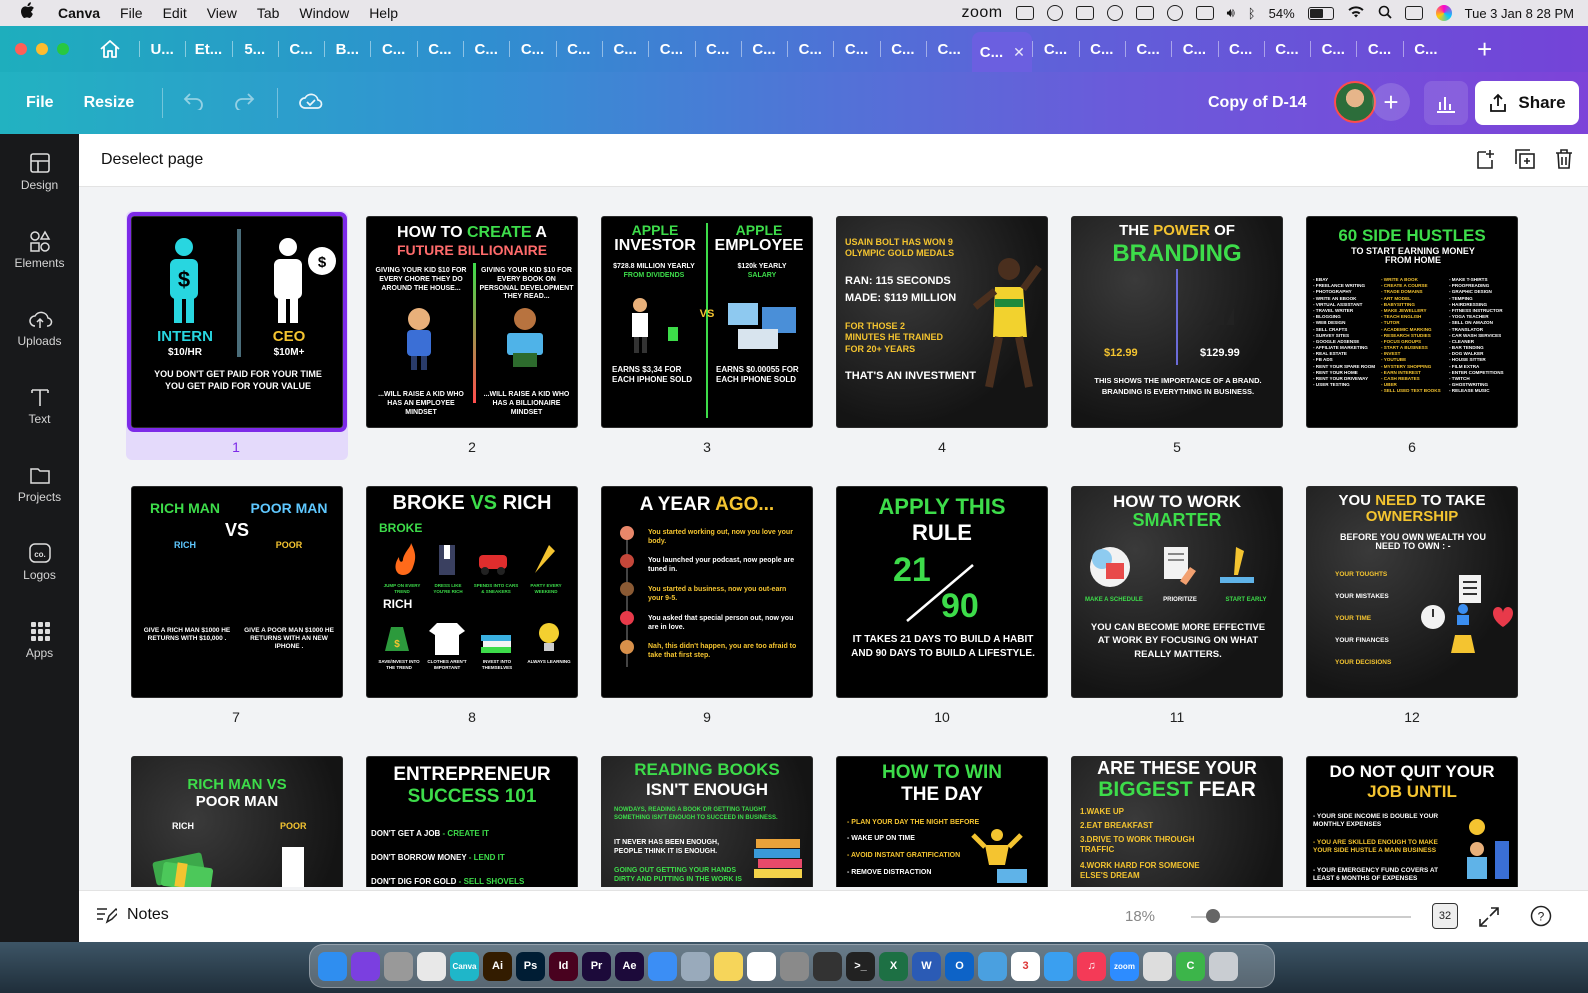 The height and width of the screenshot is (993, 1588). What do you see at coordinates (1144, 13) in the screenshot?
I see `window-icon` at bounding box center [1144, 13].